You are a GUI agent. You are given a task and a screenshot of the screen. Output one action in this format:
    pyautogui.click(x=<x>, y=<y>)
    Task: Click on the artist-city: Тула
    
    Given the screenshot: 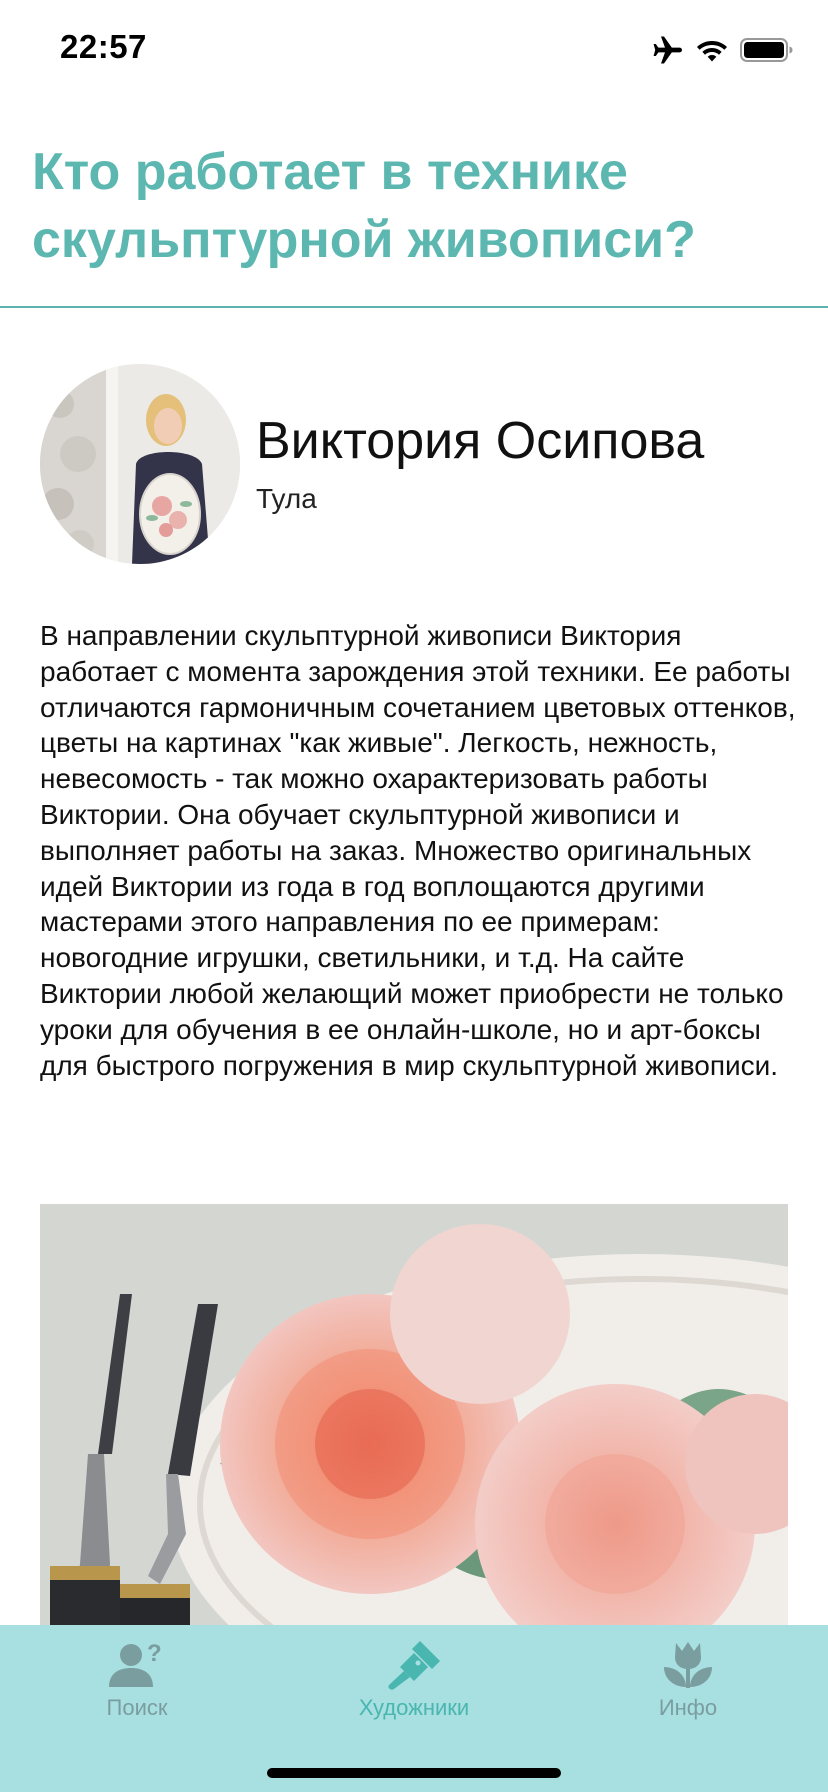 What is the action you would take?
    pyautogui.click(x=286, y=498)
    